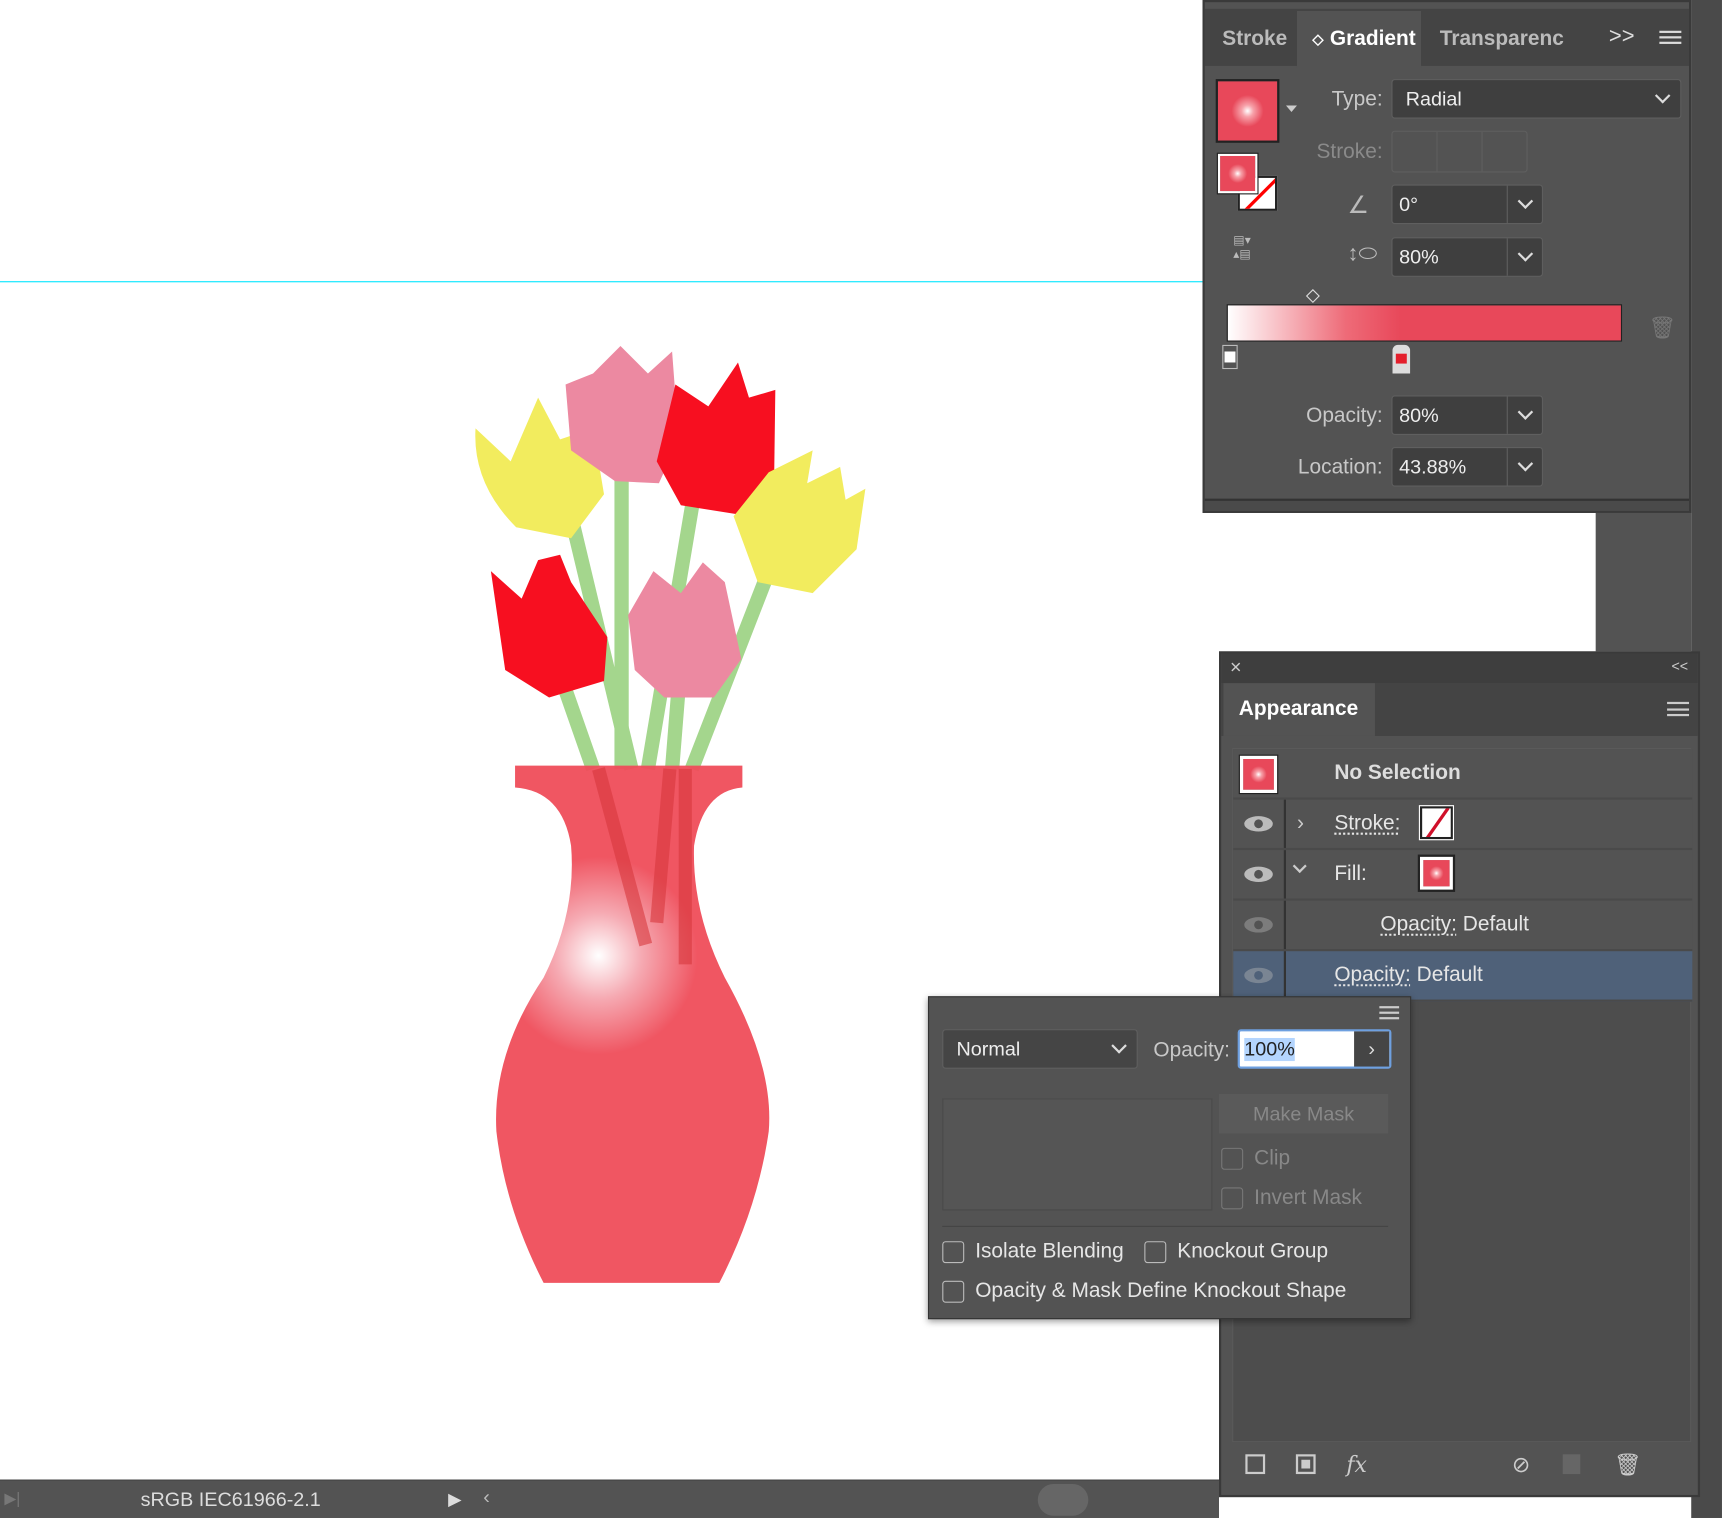 The width and height of the screenshot is (1722, 1518). What do you see at coordinates (1077, 1154) in the screenshot?
I see `mask-thumbnail` at bounding box center [1077, 1154].